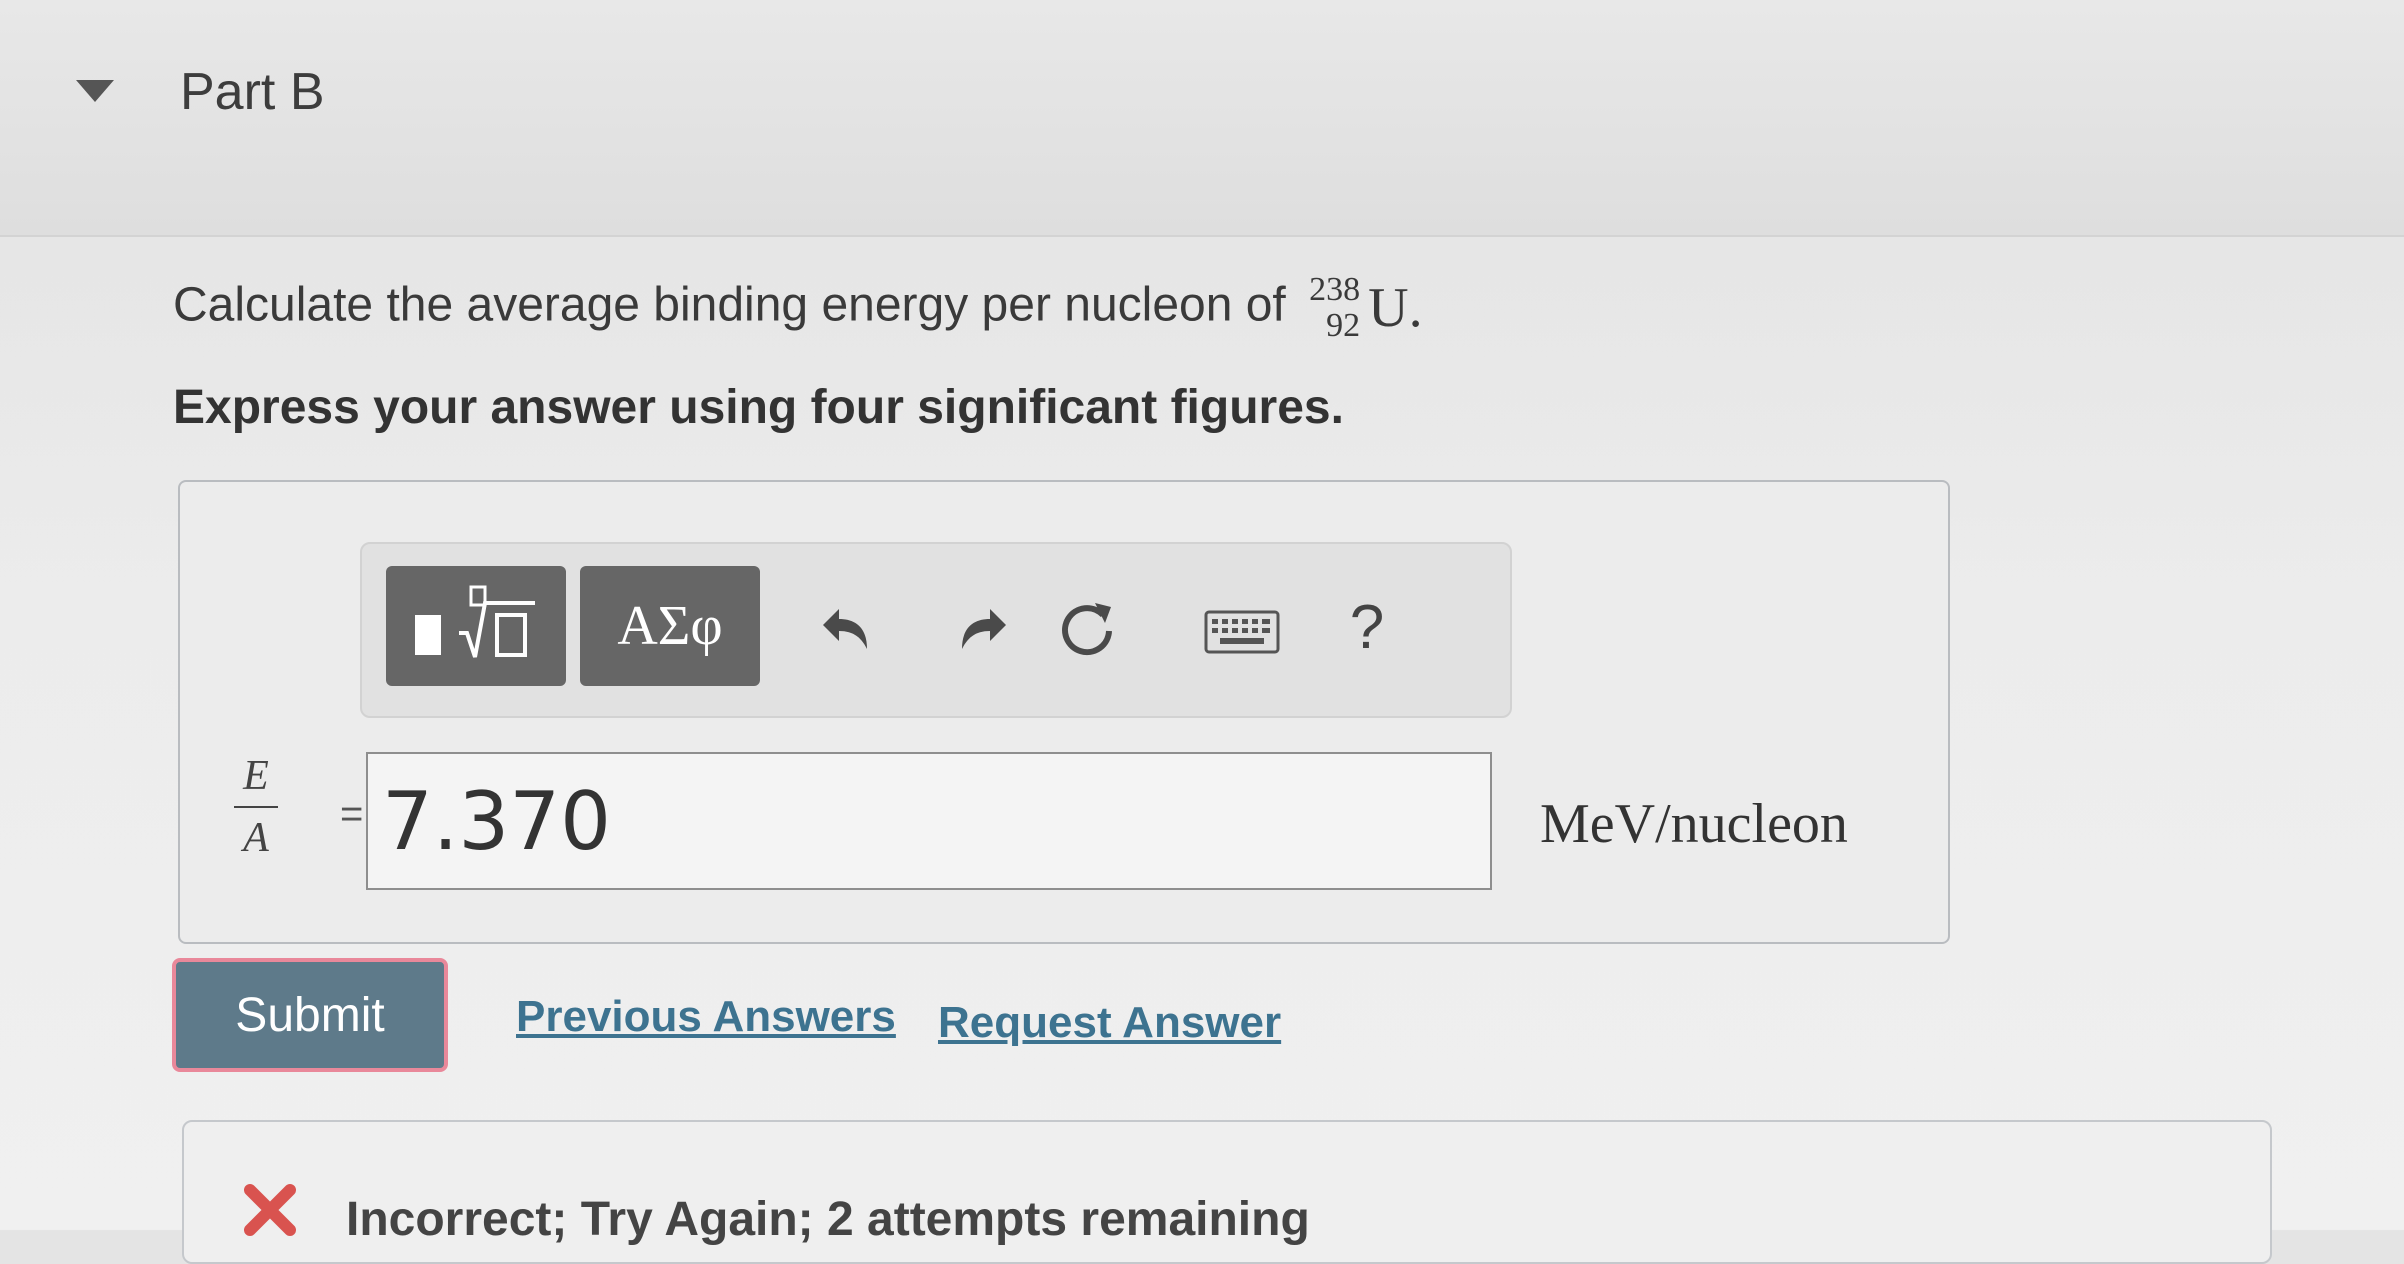 The width and height of the screenshot is (2404, 1264). Describe the element at coordinates (1109, 1023) in the screenshot. I see `request-answer-link: Request Answer` at that location.